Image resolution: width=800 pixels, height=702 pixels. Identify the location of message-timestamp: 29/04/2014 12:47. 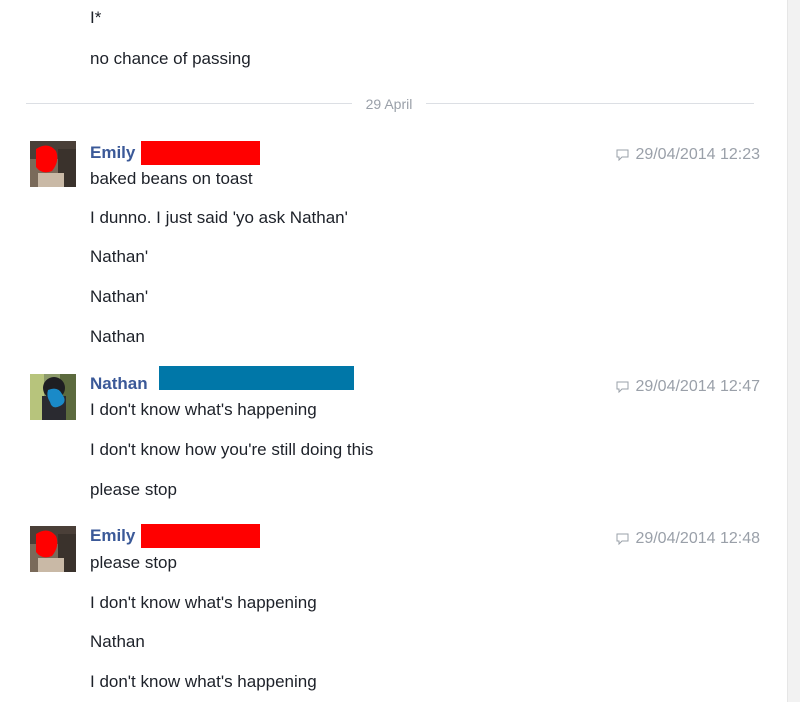
(688, 387).